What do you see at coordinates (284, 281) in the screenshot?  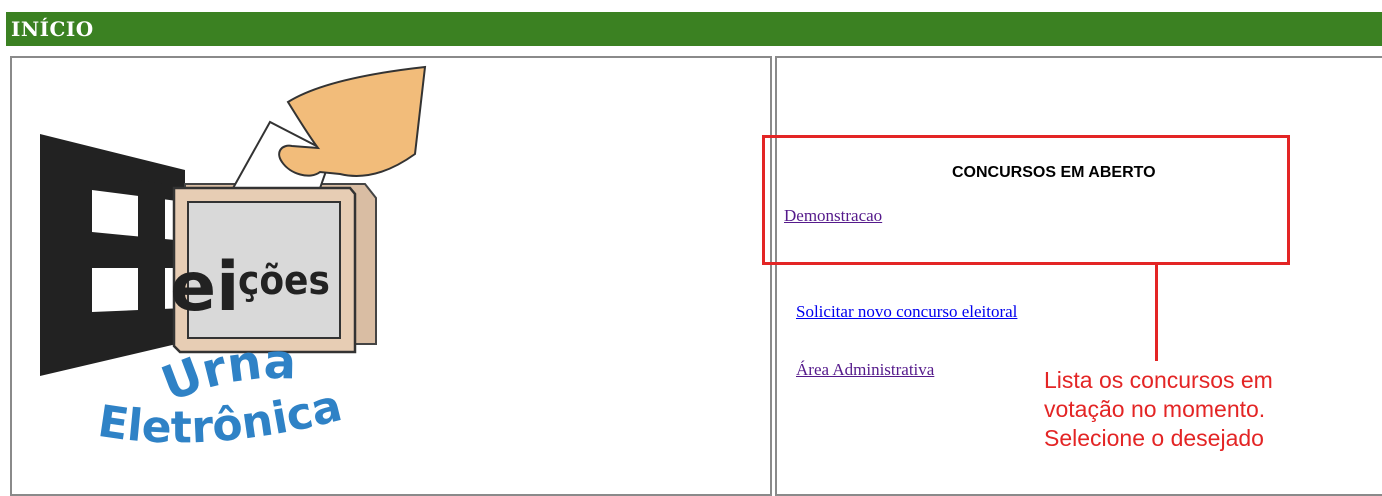 I see `logo-text-coes: ções` at bounding box center [284, 281].